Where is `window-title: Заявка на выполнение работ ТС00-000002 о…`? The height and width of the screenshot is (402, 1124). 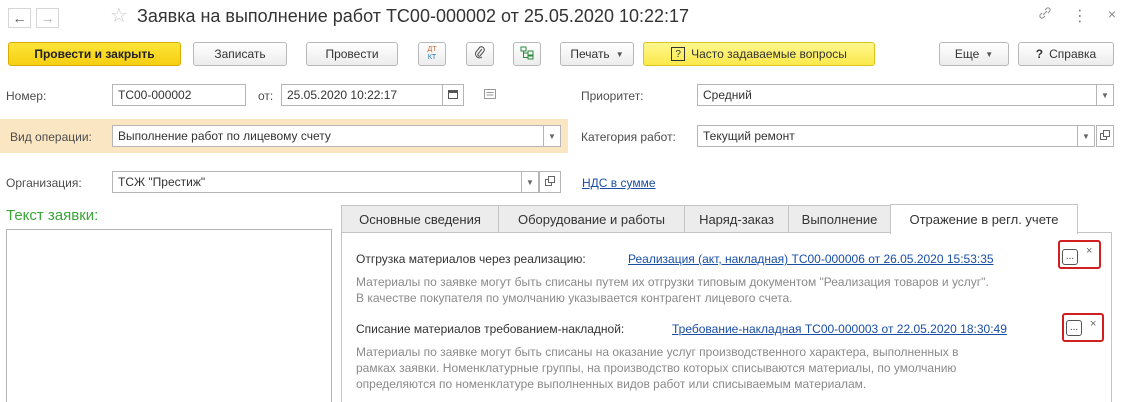 window-title: Заявка на выполнение работ ТС00-000002 о… is located at coordinates (413, 16).